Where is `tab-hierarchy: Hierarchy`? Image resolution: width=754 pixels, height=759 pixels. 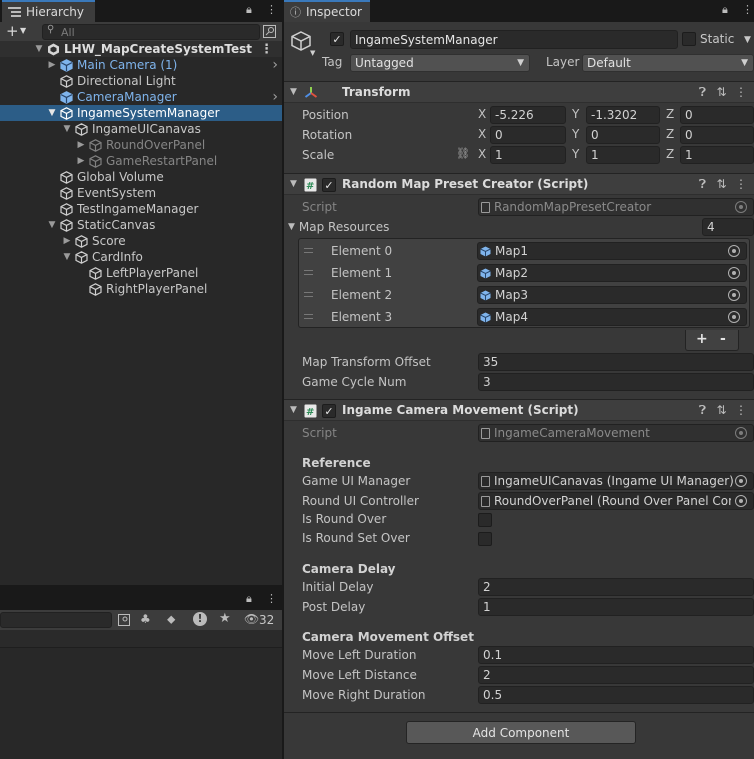 tab-hierarchy: Hierarchy is located at coordinates (48, 11).